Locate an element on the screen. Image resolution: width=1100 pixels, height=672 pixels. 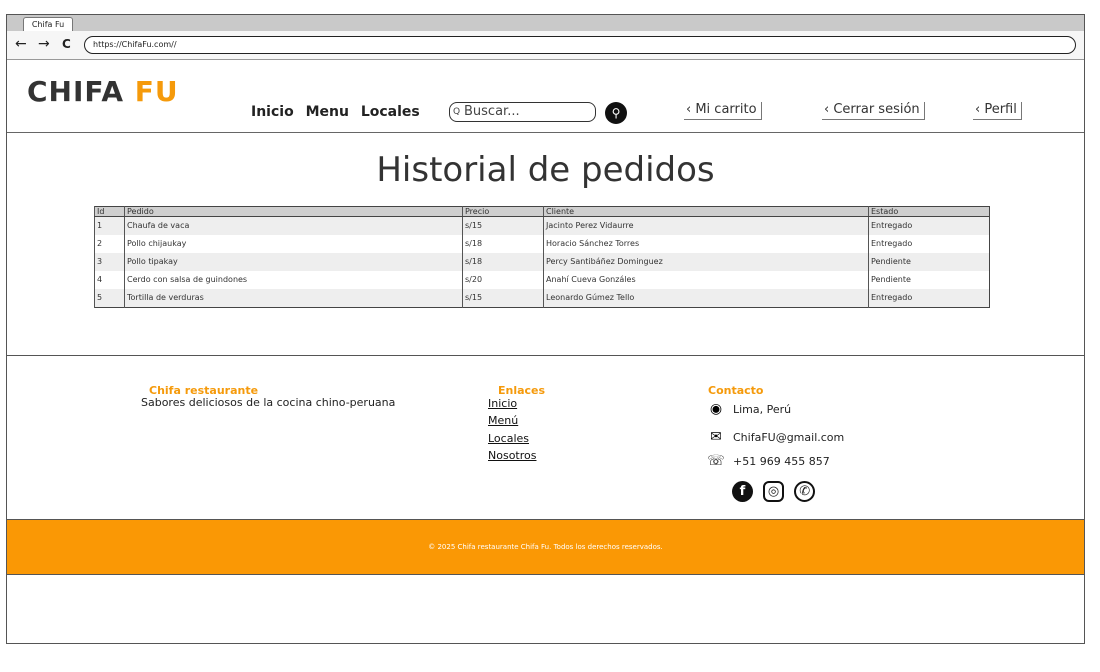
cell-cliente: Anahí Cueva Gonzáles is located at coordinates (706, 280).